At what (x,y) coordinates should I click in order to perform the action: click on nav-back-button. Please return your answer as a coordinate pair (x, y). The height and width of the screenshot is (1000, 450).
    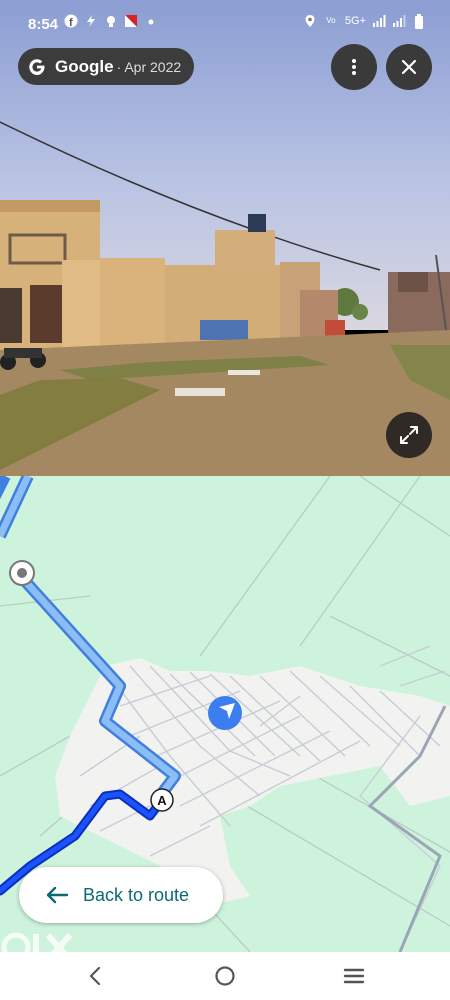
    Looking at the image, I should click on (95, 976).